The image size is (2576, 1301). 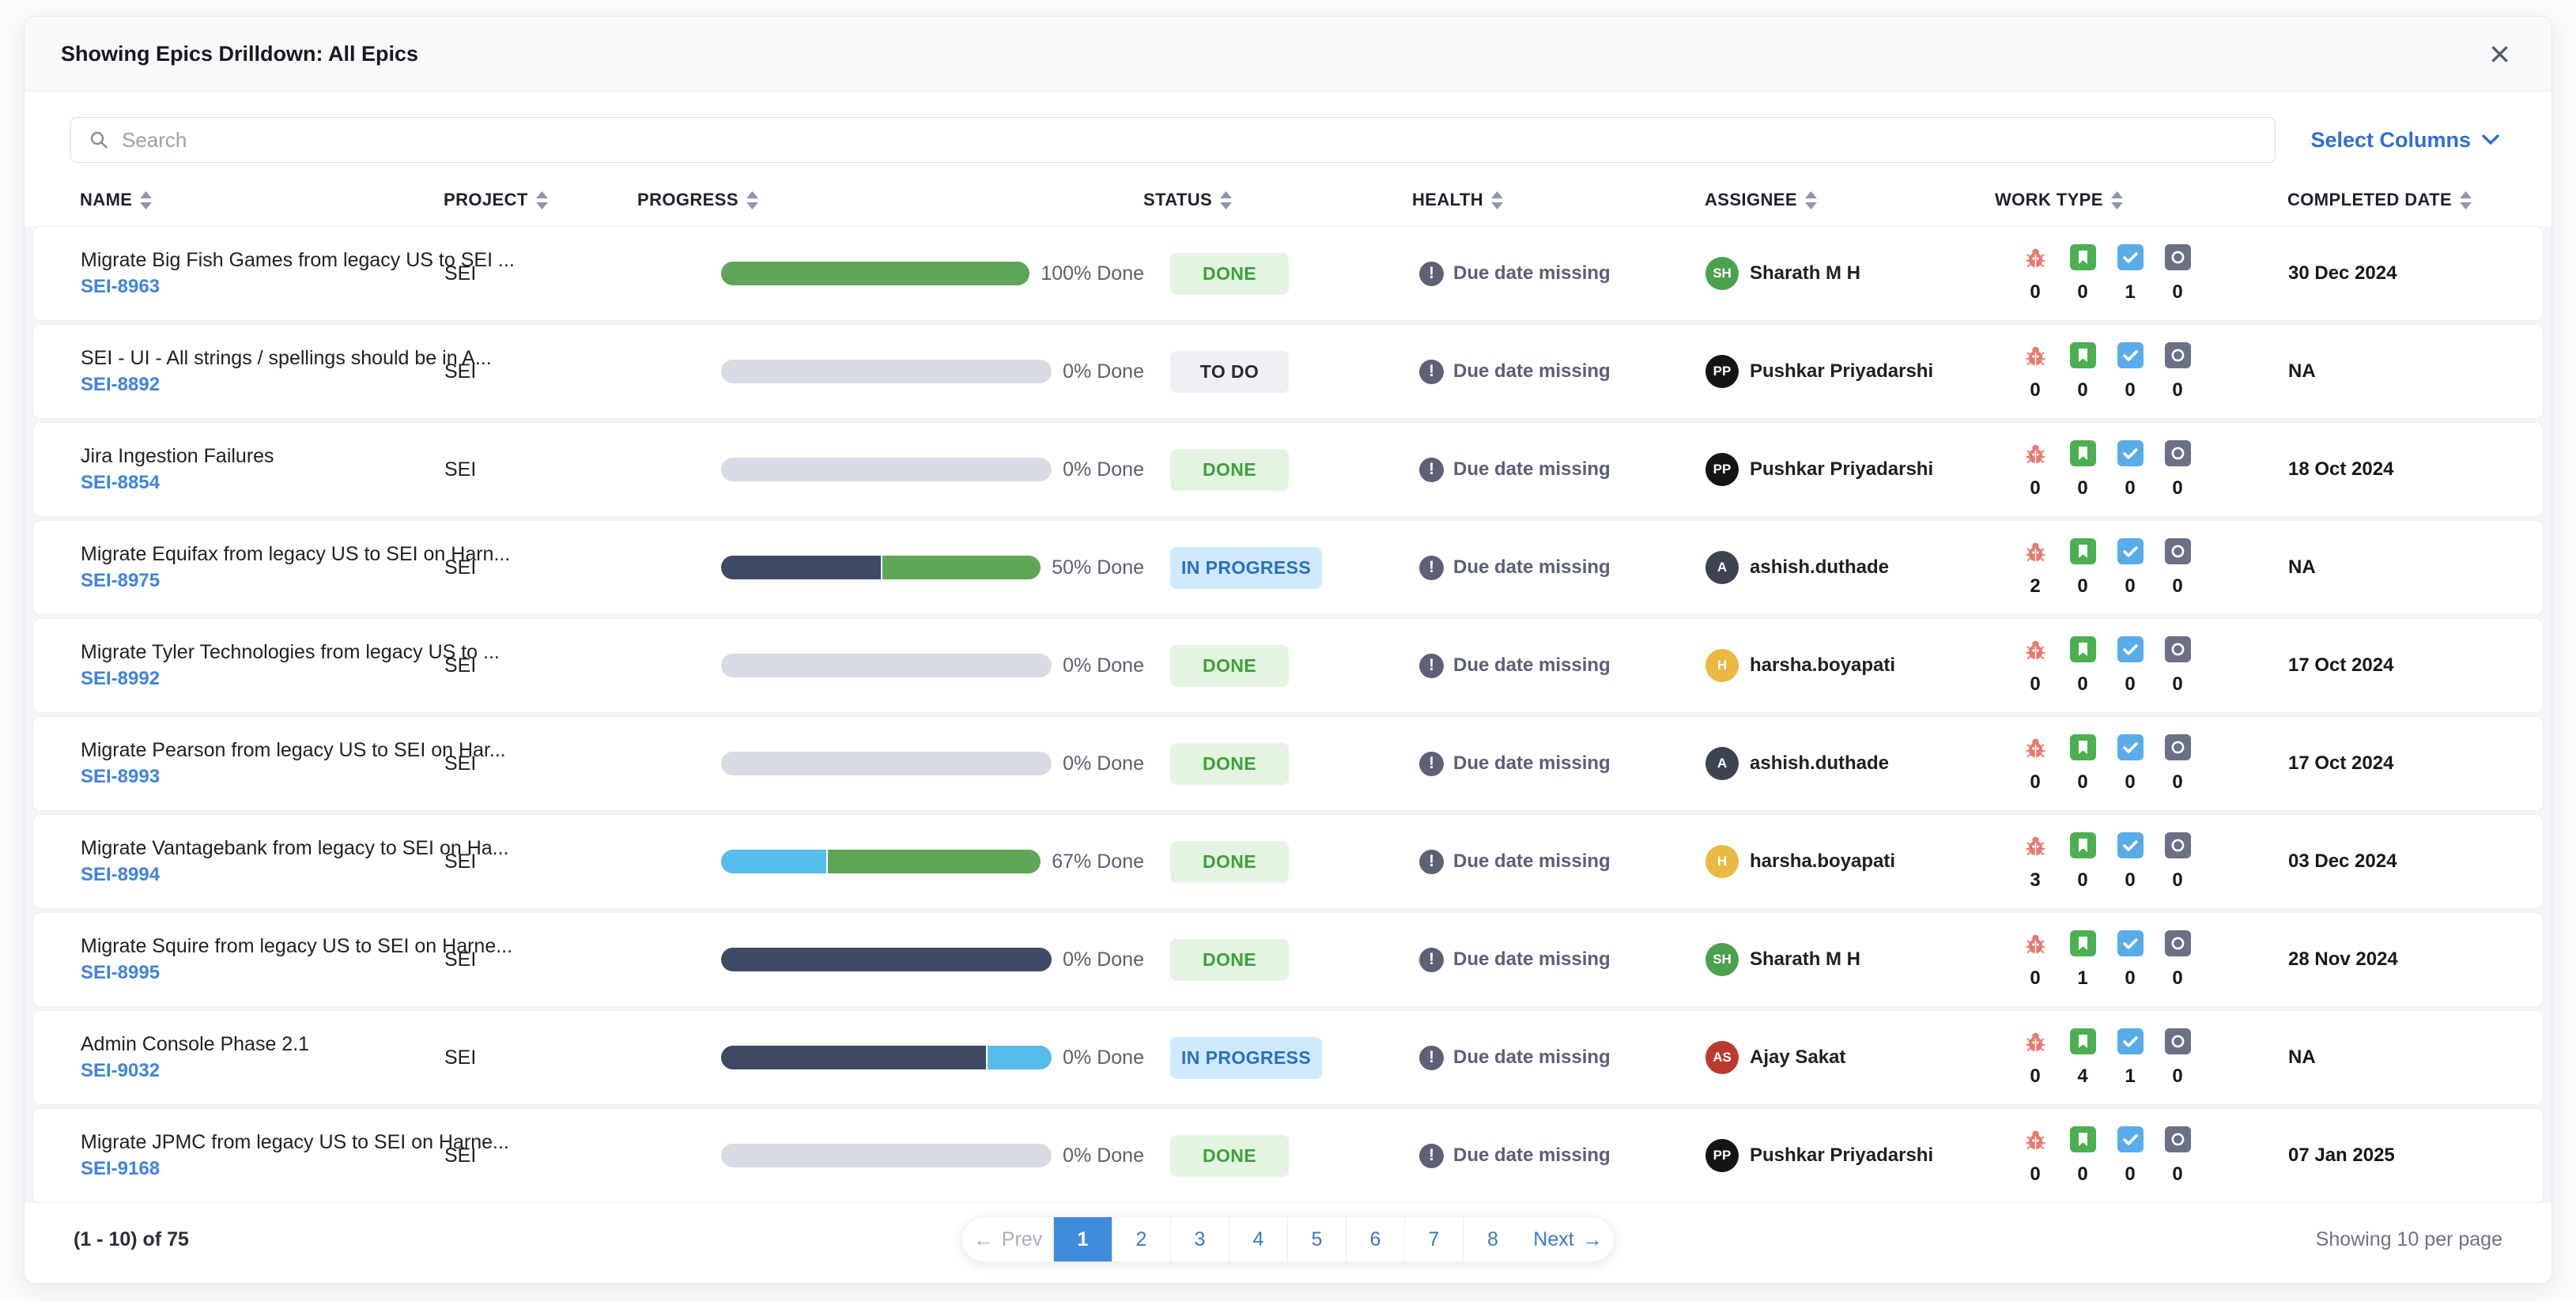 What do you see at coordinates (2082, 978) in the screenshot?
I see `story-count: 1` at bounding box center [2082, 978].